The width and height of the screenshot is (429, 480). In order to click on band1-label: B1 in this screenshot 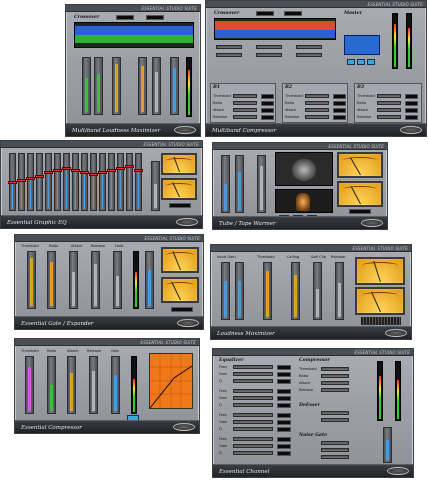, I will do `click(217, 87)`.